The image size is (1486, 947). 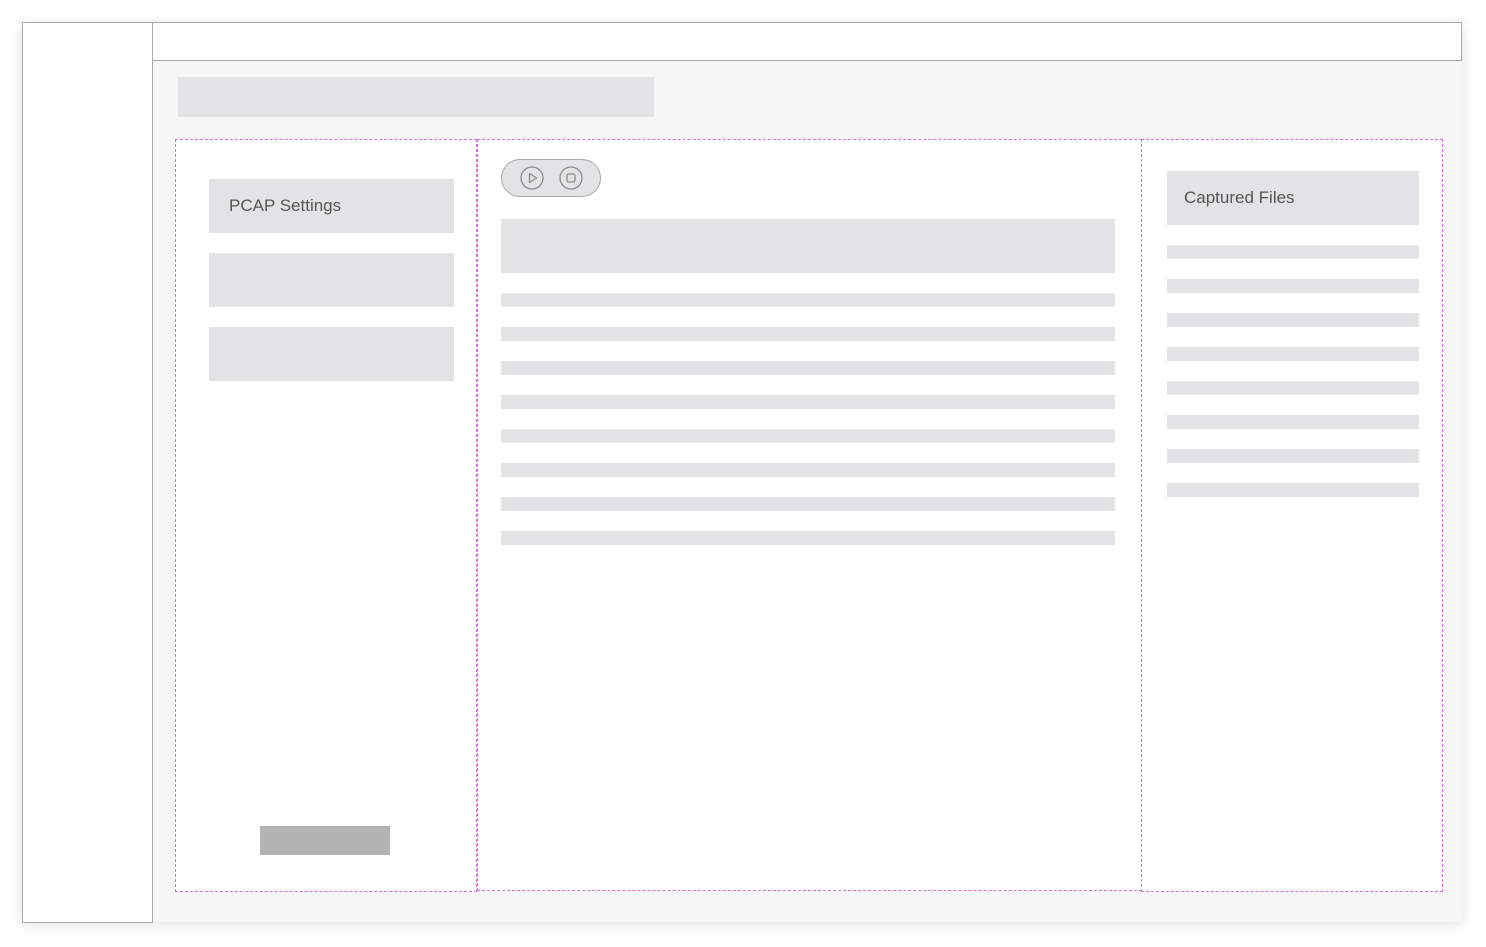 I want to click on capture-header-placeholder, so click(x=808, y=246).